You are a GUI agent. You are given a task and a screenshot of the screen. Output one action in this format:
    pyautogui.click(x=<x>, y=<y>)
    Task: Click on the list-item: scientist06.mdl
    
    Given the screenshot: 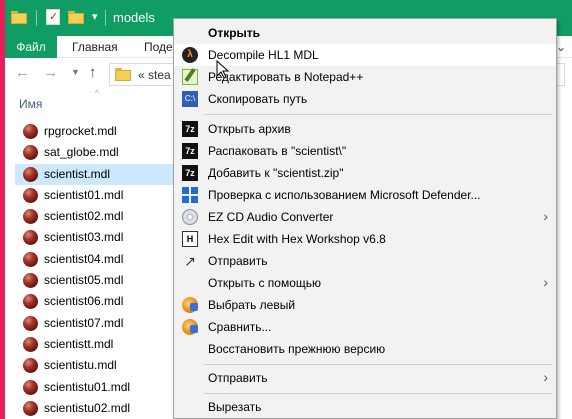 What is the action you would take?
    pyautogui.click(x=95, y=301)
    